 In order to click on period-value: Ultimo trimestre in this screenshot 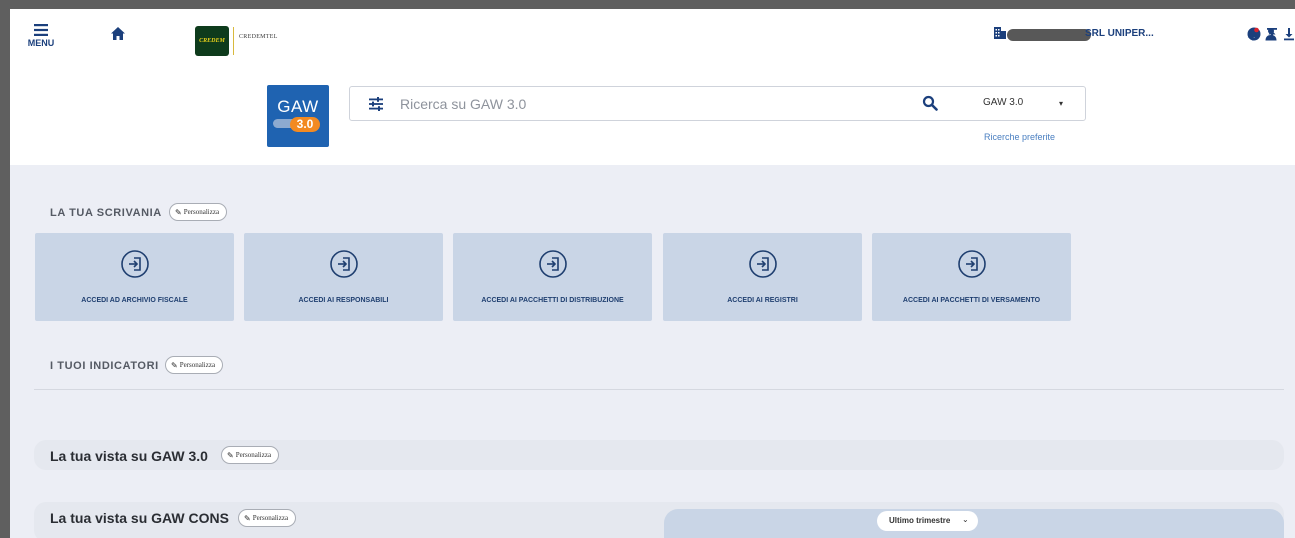, I will do `click(920, 520)`.